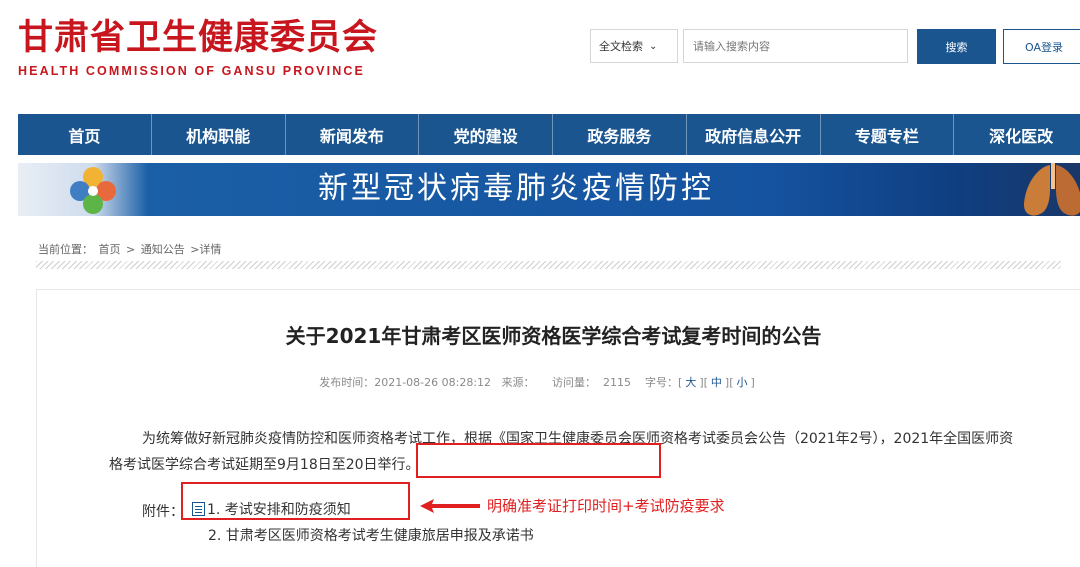 Image resolution: width=1080 pixels, height=567 pixels. Describe the element at coordinates (1041, 46) in the screenshot. I see `oa-login-button: OA登录` at that location.